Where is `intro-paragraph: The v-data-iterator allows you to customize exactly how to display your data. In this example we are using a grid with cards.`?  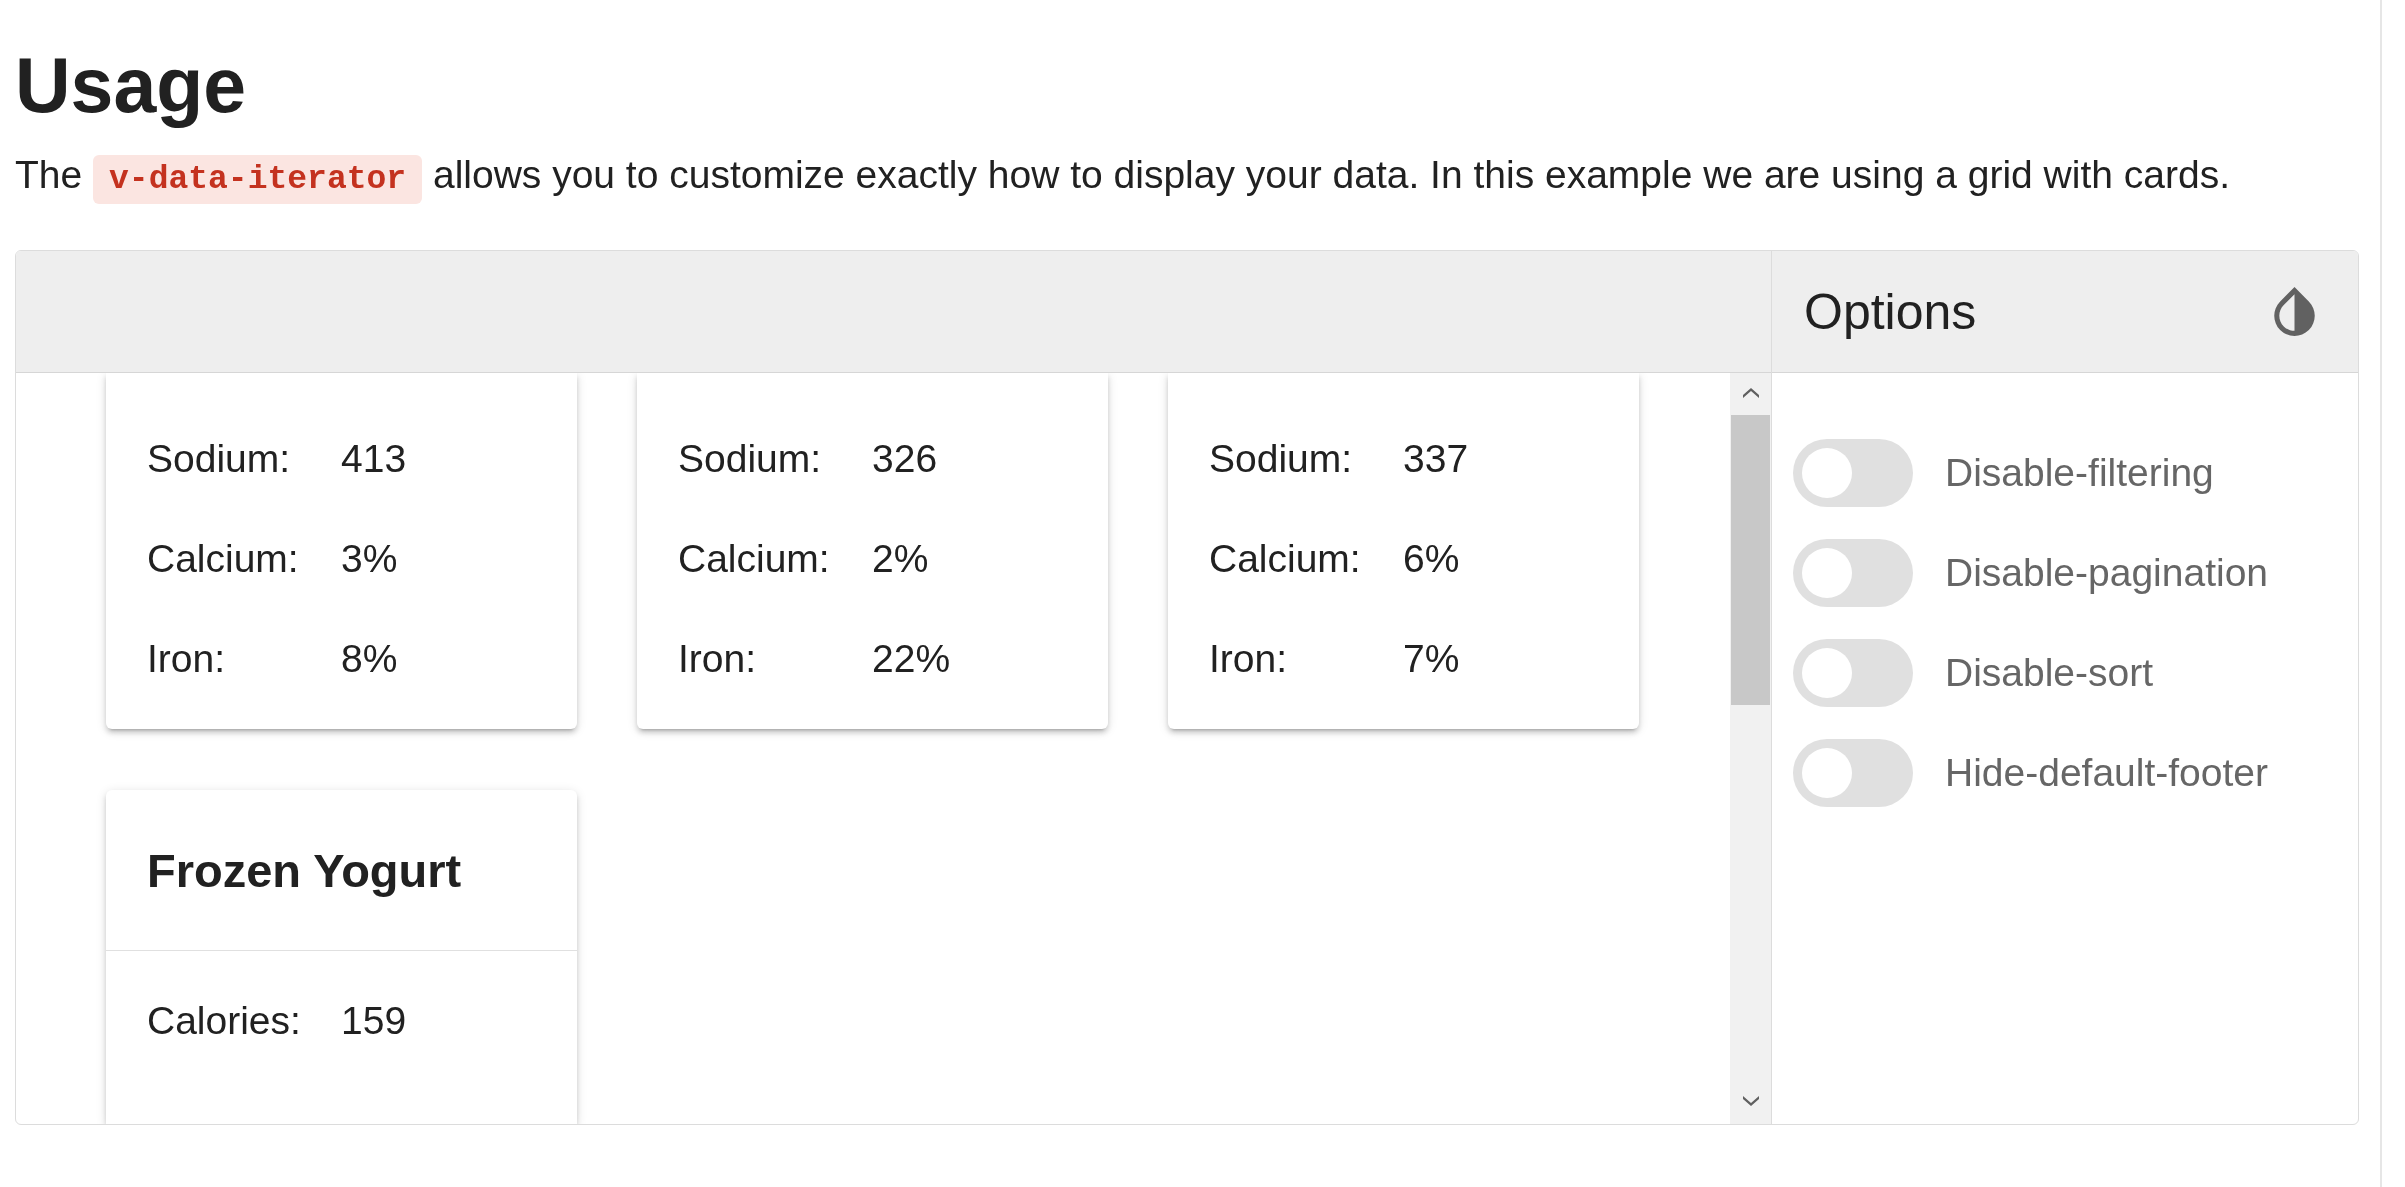 intro-paragraph: The v-data-iterator allows you to customize exactly how to display your data. In this example we are using a grid with cards. is located at coordinates (1187, 177).